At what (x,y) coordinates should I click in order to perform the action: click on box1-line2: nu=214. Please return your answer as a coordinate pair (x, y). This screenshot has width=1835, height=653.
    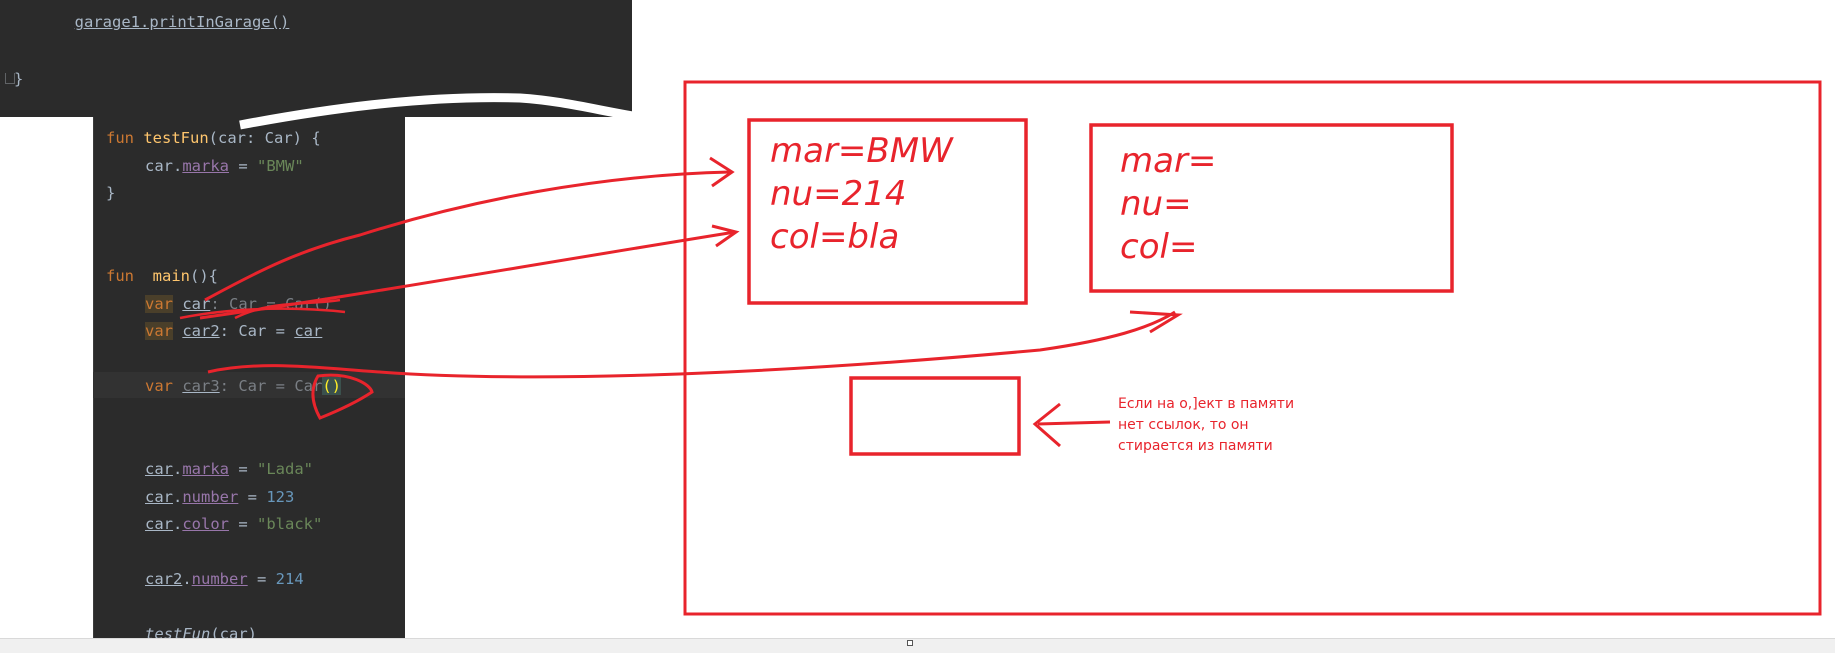
    Looking at the image, I should click on (838, 194).